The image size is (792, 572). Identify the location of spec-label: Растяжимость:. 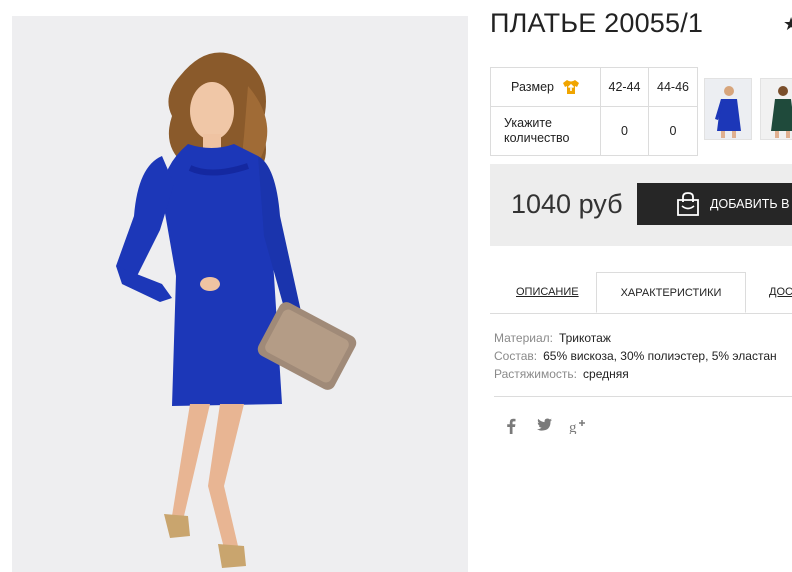
(536, 374).